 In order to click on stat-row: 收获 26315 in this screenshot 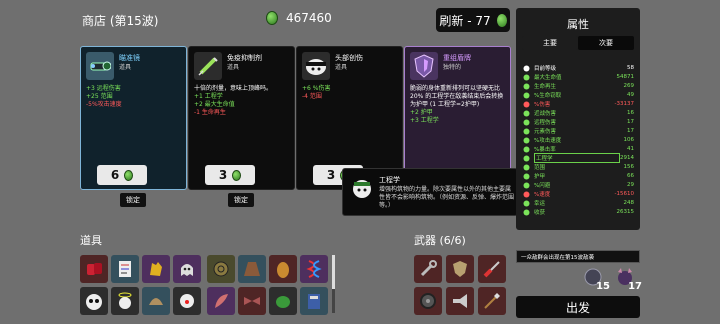, I will do `click(578, 212)`.